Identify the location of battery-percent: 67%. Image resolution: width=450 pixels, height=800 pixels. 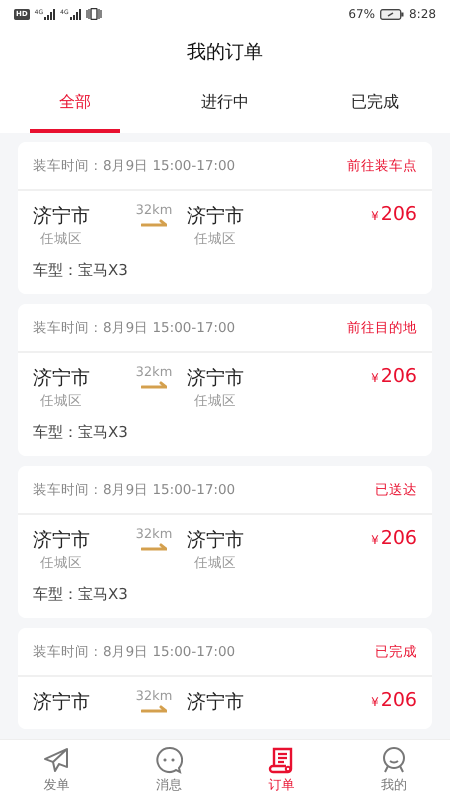
(362, 14).